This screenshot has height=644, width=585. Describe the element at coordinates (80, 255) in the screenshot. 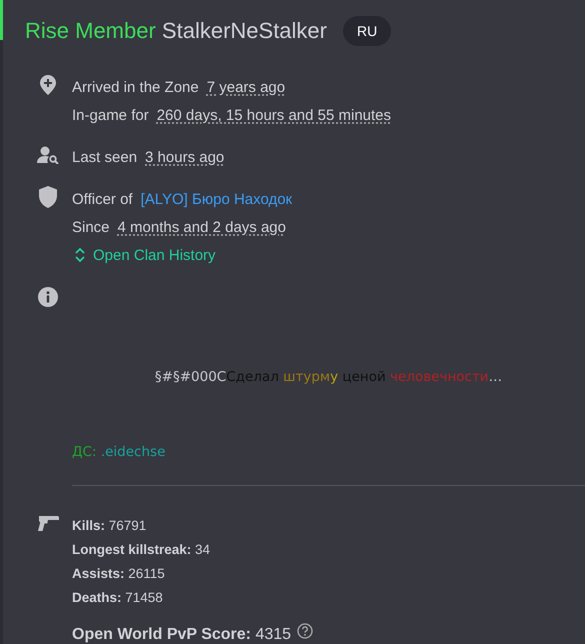

I see `expand-icon` at that location.